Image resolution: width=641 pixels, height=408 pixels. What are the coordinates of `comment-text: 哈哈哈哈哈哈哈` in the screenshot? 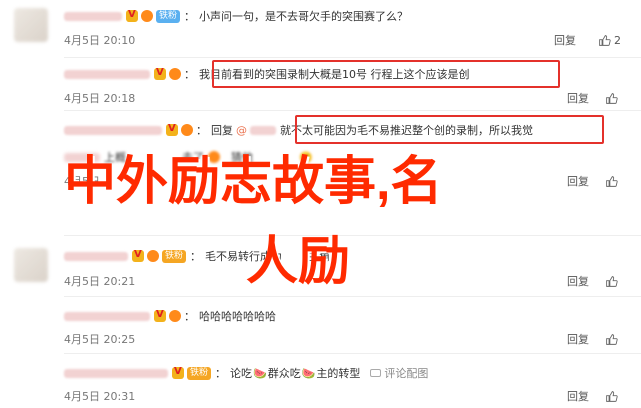 It's located at (237, 316).